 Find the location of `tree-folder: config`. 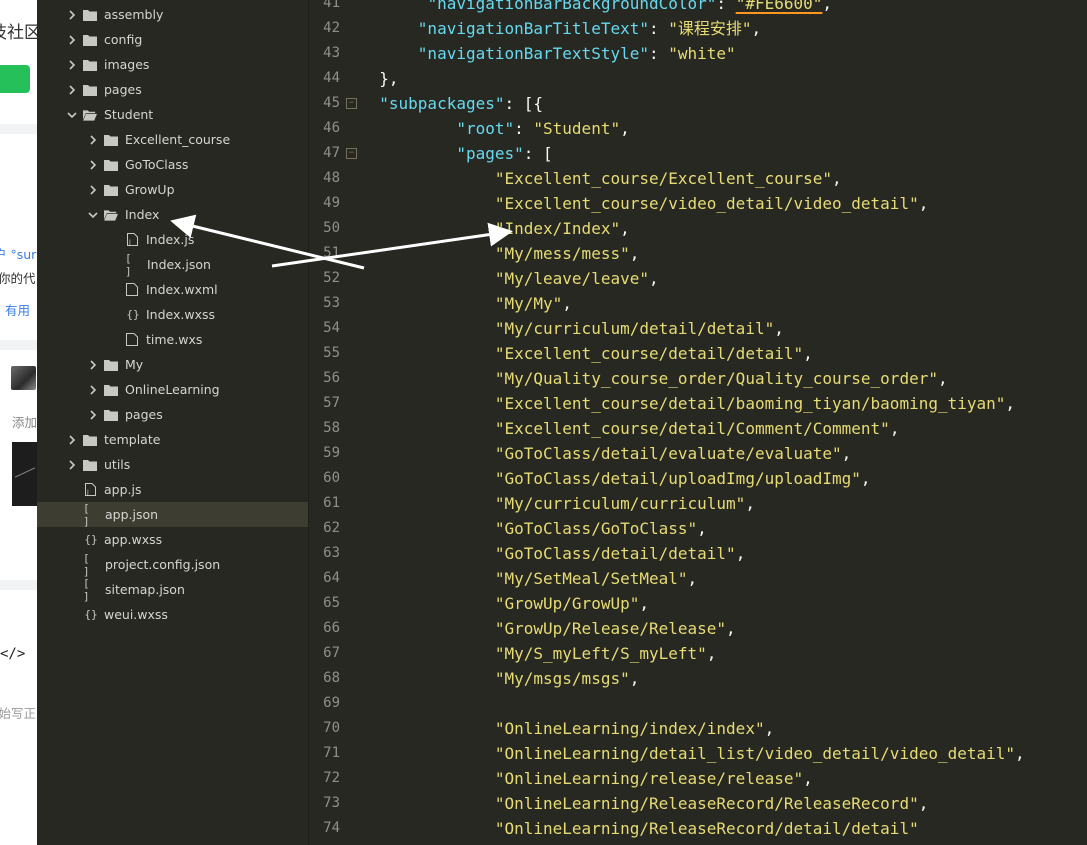

tree-folder: config is located at coordinates (172, 39).